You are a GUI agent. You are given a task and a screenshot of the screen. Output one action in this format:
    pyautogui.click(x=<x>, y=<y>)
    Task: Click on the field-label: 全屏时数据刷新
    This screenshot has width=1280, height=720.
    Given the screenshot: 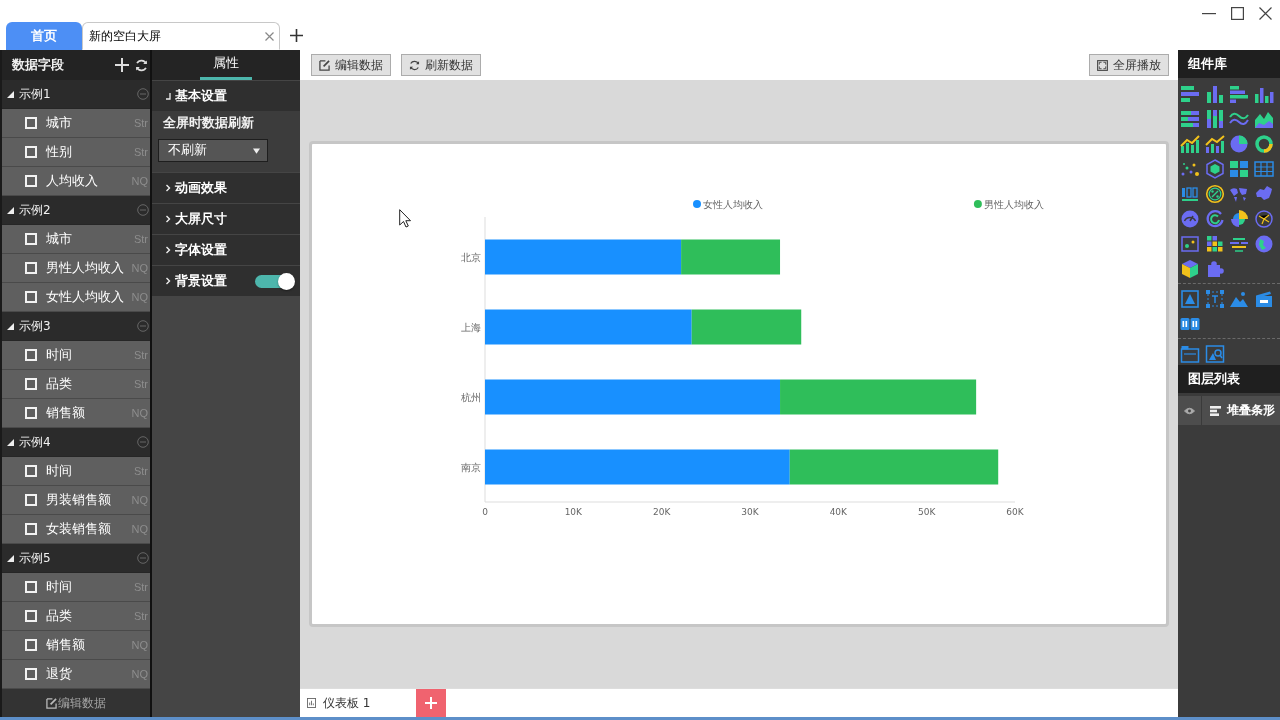 What is the action you would take?
    pyautogui.click(x=208, y=123)
    